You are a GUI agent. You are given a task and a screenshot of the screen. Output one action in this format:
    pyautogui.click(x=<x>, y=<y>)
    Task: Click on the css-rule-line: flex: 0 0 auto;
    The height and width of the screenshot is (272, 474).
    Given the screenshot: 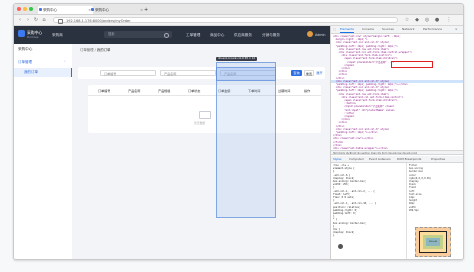 What is the action you would take?
    pyautogui.click(x=344, y=197)
    